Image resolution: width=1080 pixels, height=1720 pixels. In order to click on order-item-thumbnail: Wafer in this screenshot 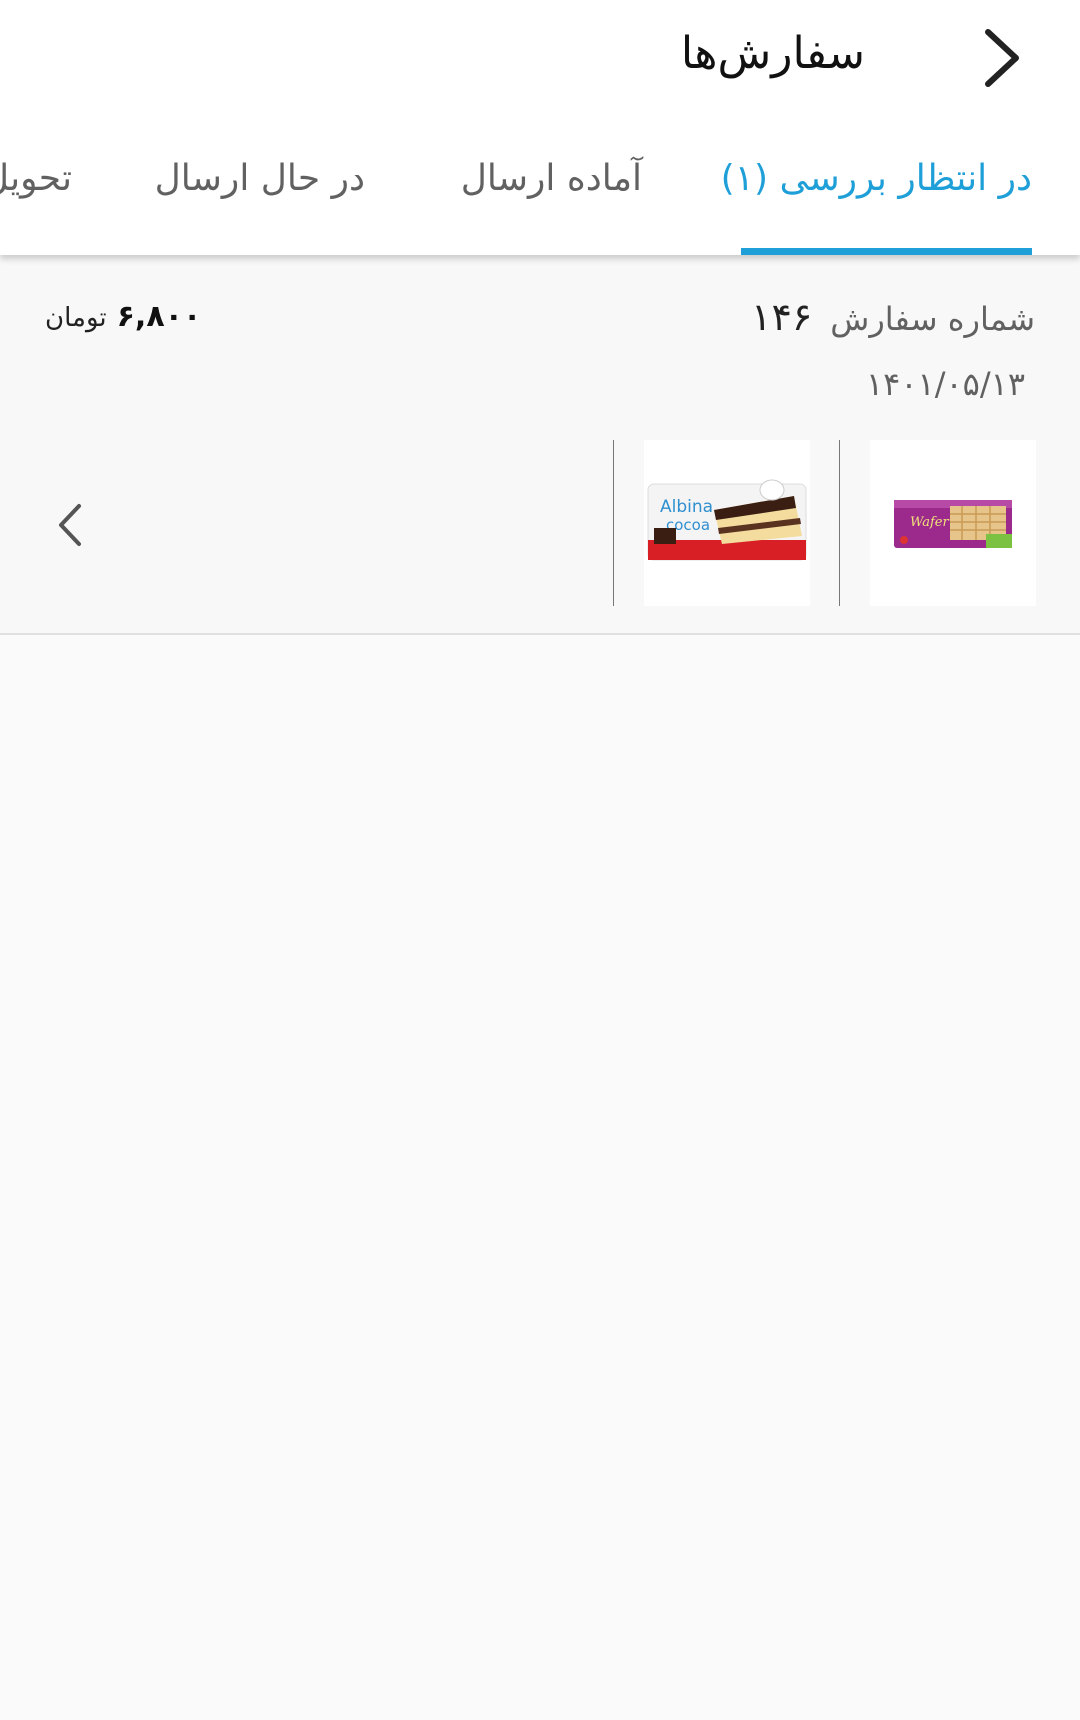, I will do `click(953, 523)`.